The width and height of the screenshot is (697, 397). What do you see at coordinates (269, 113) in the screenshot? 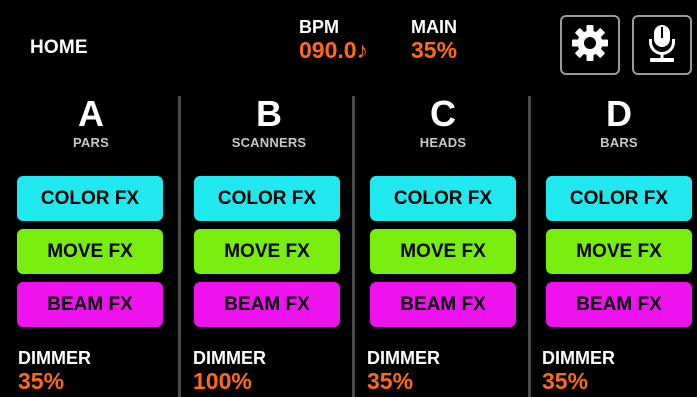
I see `group-letter: B` at bounding box center [269, 113].